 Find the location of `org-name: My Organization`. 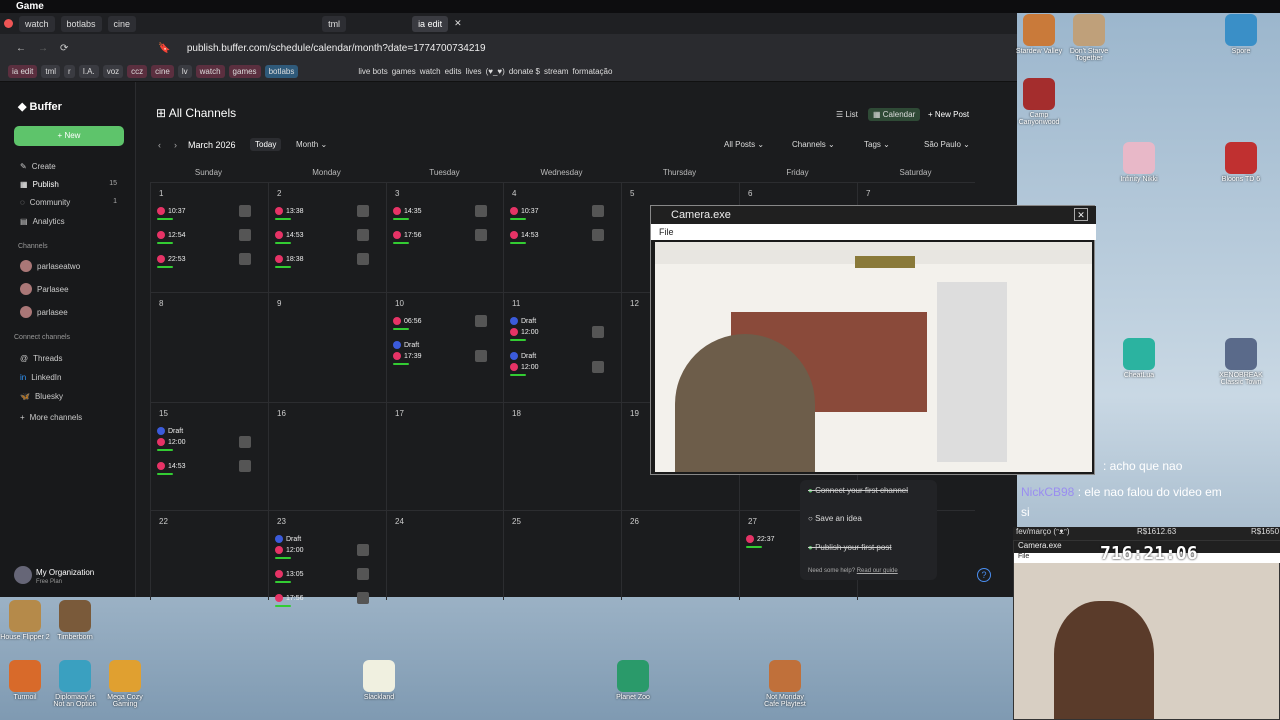

org-name: My Organization is located at coordinates (65, 572).